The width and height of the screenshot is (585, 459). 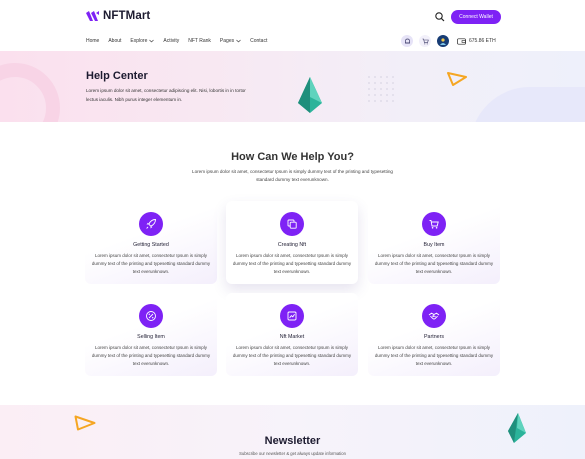 What do you see at coordinates (440, 17) in the screenshot?
I see `search-icon` at bounding box center [440, 17].